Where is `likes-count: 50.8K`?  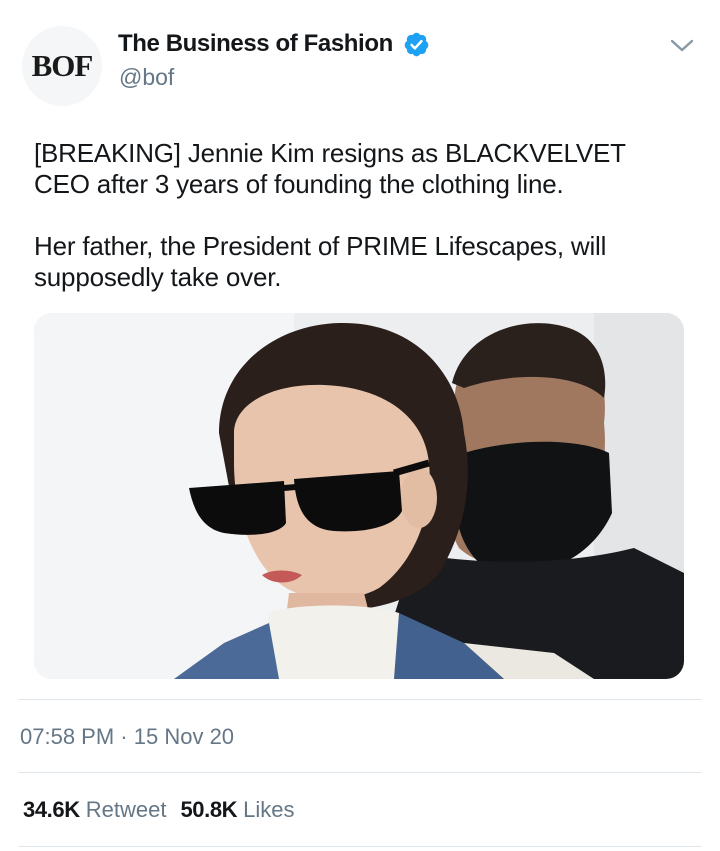
likes-count: 50.8K is located at coordinates (208, 810).